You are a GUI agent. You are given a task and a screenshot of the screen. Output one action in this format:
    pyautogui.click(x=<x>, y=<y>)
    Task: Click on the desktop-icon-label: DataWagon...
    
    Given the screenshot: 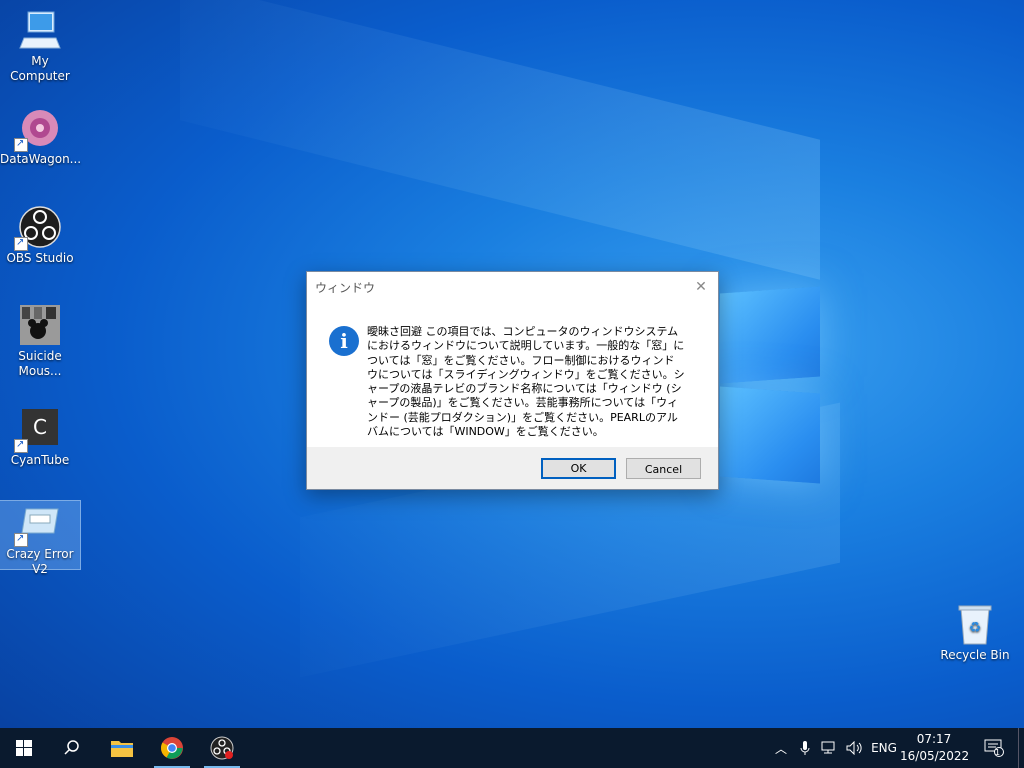 What is the action you would take?
    pyautogui.click(x=41, y=159)
    